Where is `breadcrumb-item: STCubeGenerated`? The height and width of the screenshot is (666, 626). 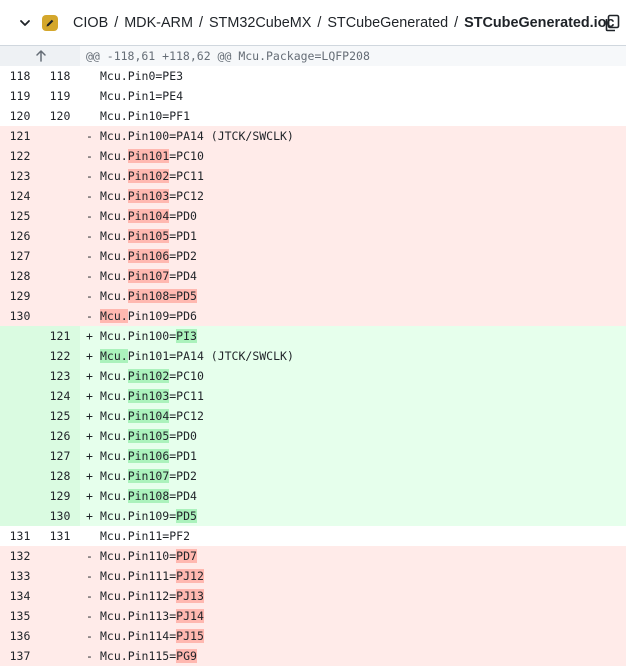 breadcrumb-item: STCubeGenerated is located at coordinates (387, 23).